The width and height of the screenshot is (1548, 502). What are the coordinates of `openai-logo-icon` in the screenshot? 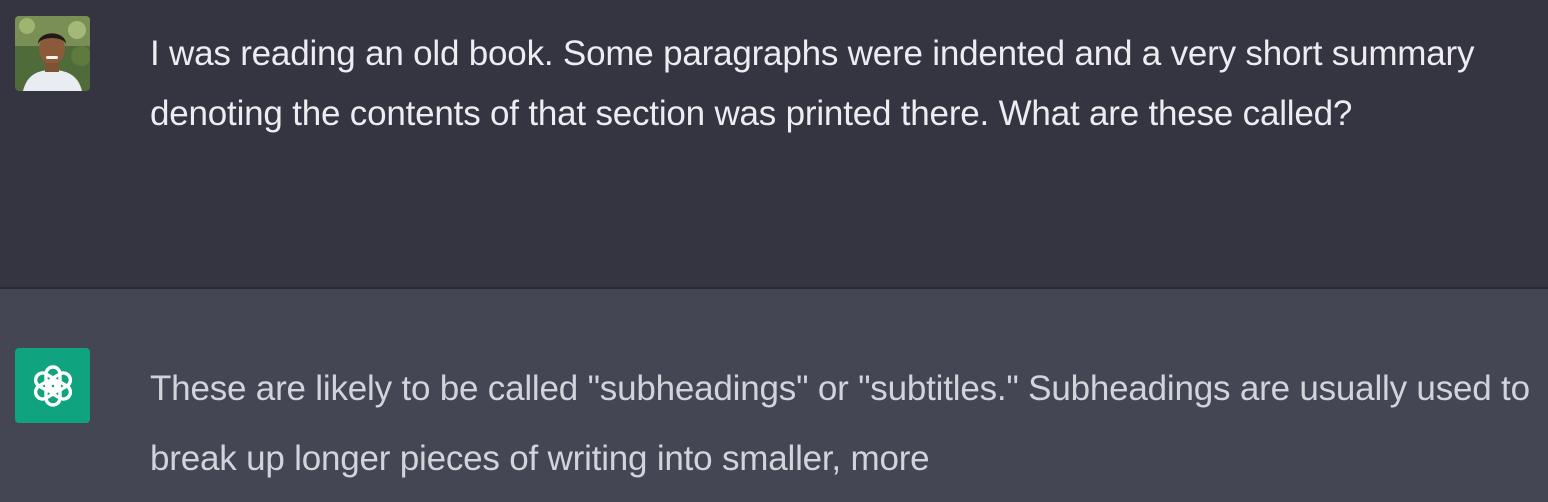 It's located at (52, 385).